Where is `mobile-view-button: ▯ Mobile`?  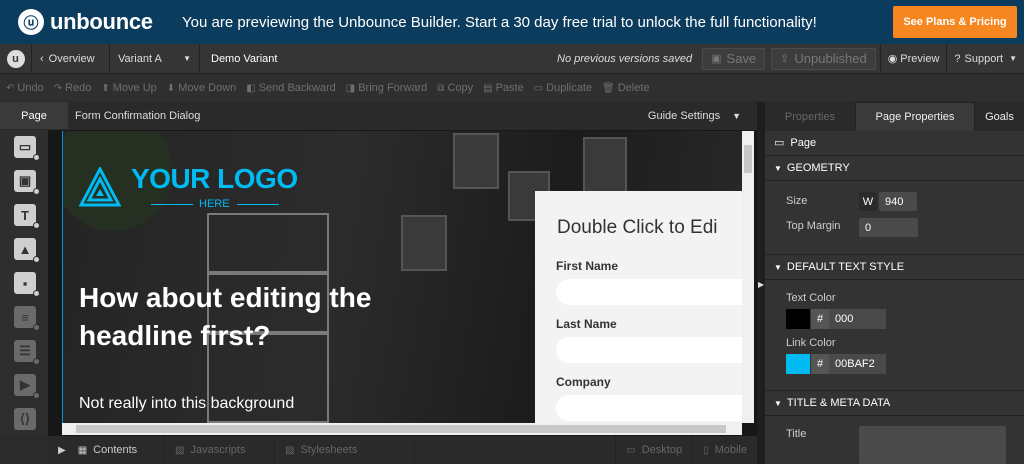
mobile-view-button: ▯ Mobile is located at coordinates (725, 450).